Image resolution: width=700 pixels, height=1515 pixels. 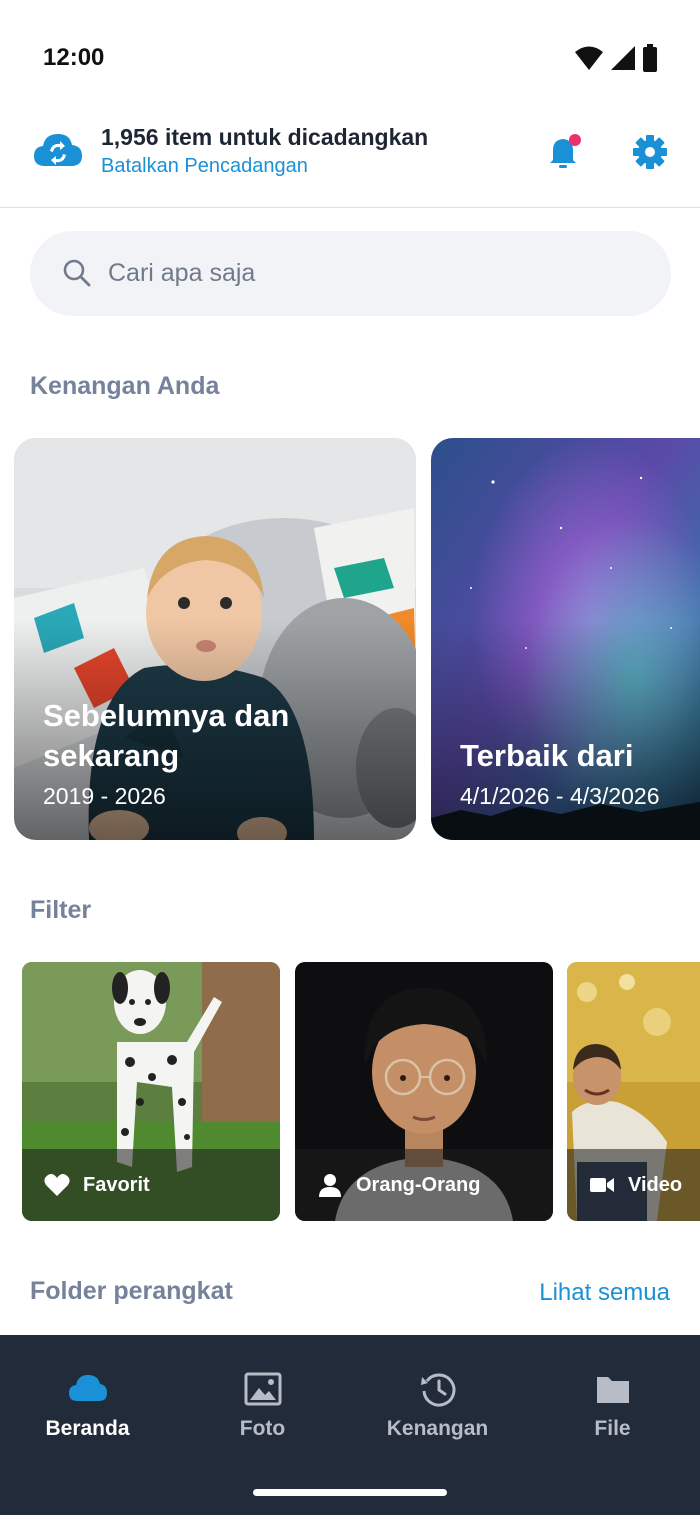 I want to click on home-indicator, so click(x=350, y=1492).